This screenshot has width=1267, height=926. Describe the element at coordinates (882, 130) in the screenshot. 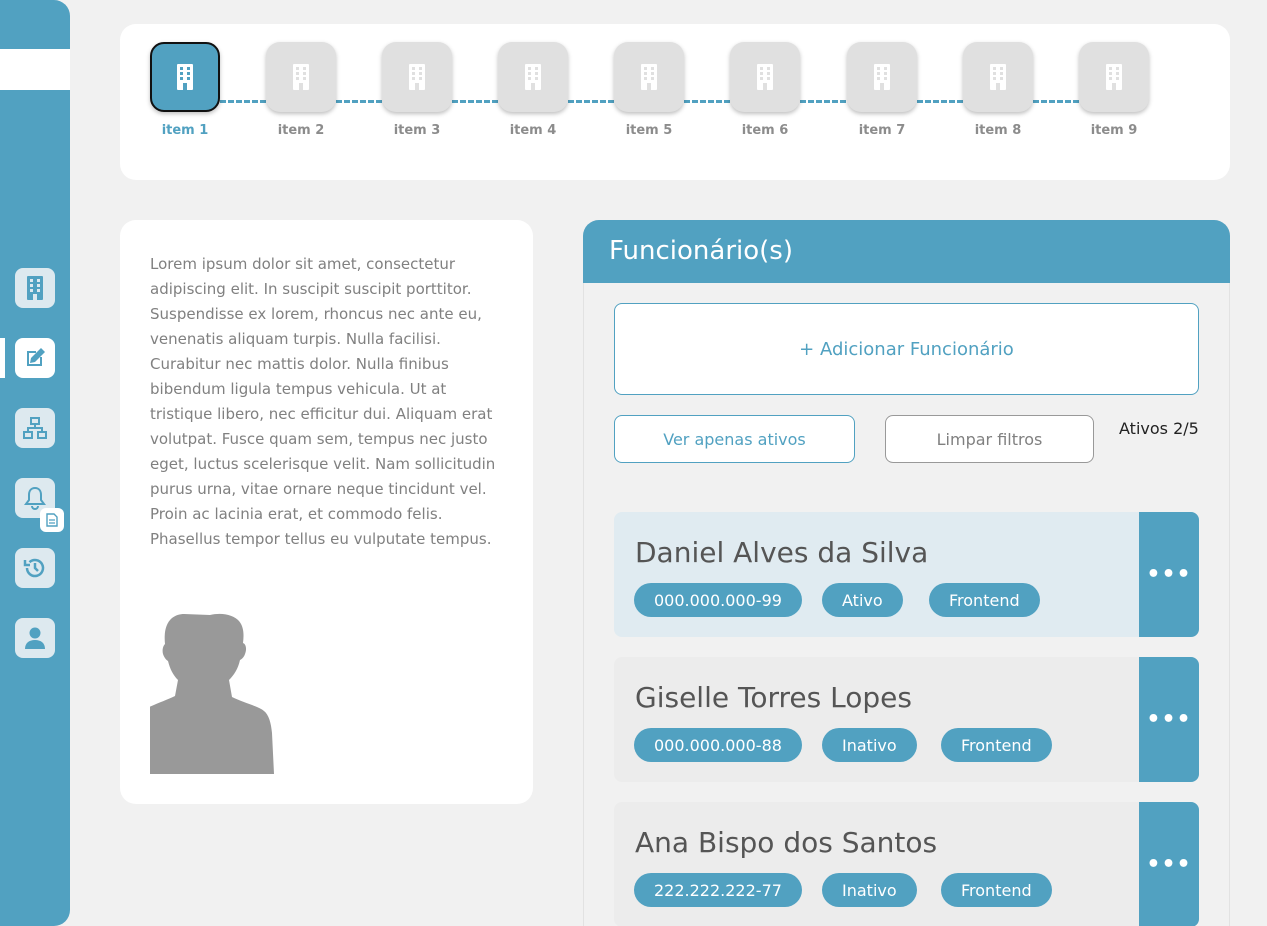

I see `step-label: item 7` at that location.